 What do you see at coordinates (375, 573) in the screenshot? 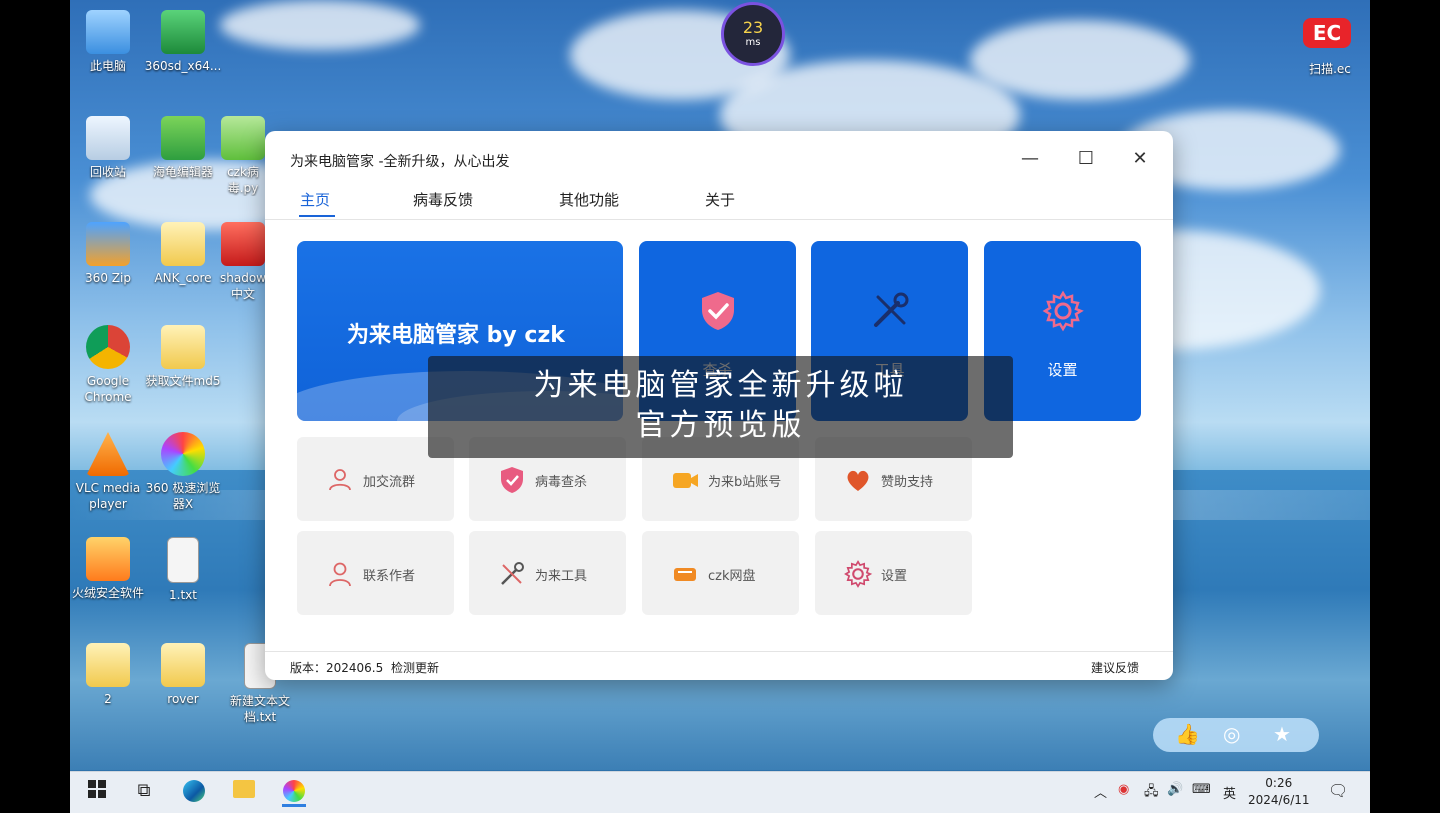
I see `tile-contact-author: 联系作者` at bounding box center [375, 573].